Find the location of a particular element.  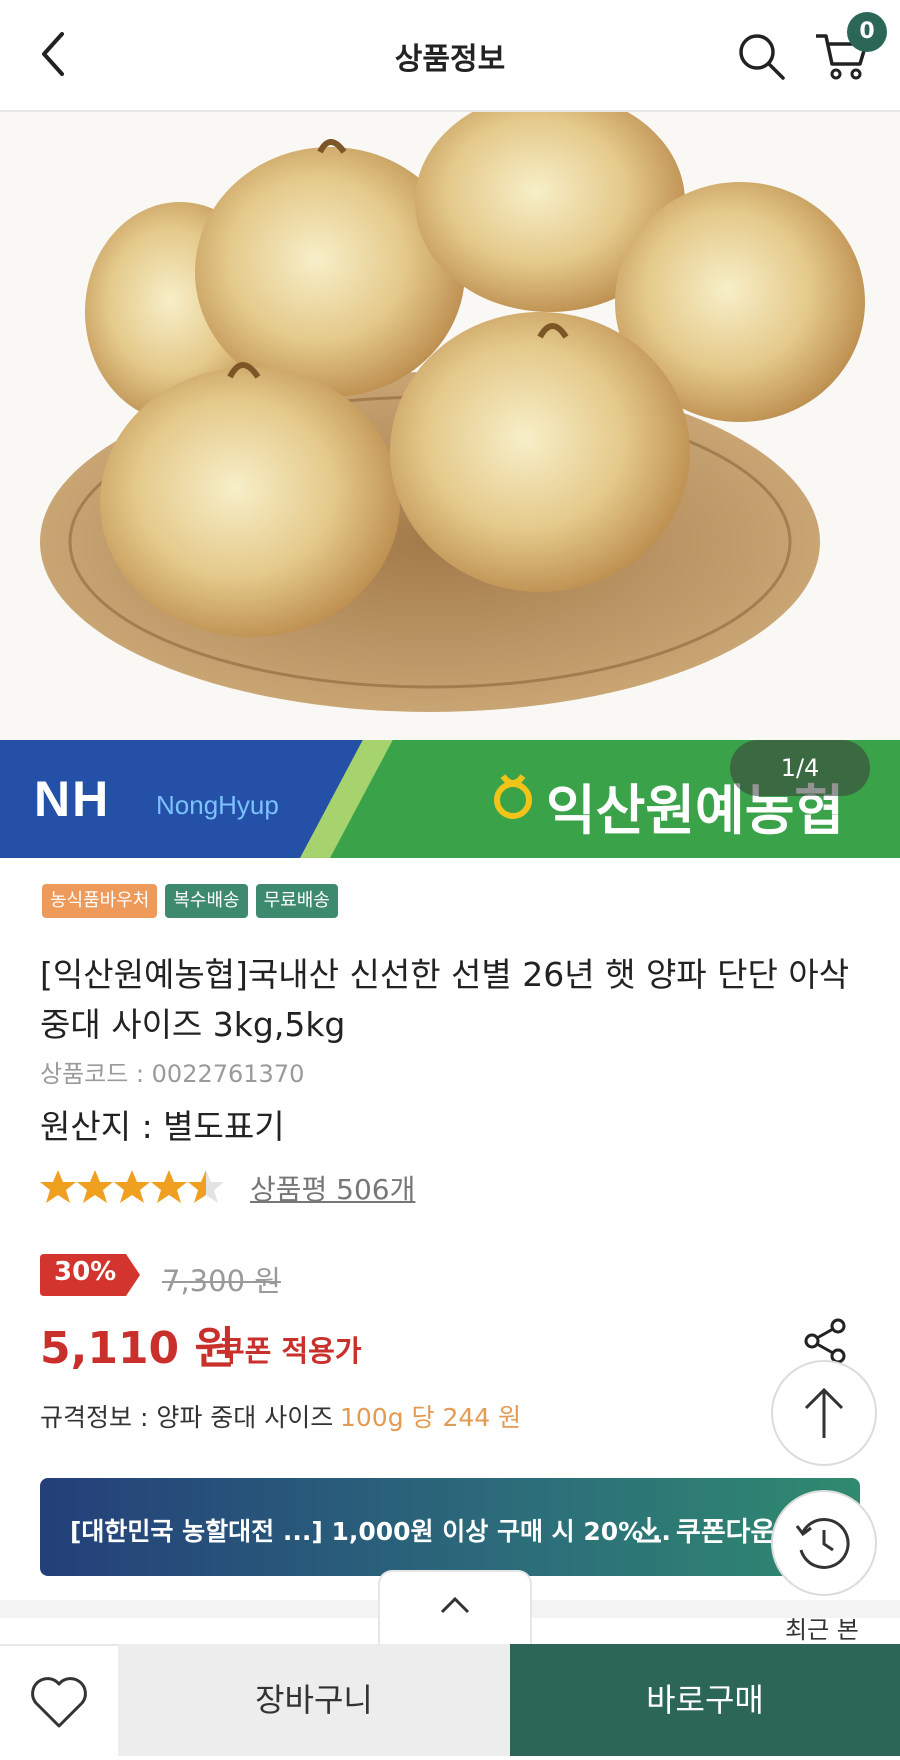

buy-now-button: 바로구매 is located at coordinates (705, 1700).